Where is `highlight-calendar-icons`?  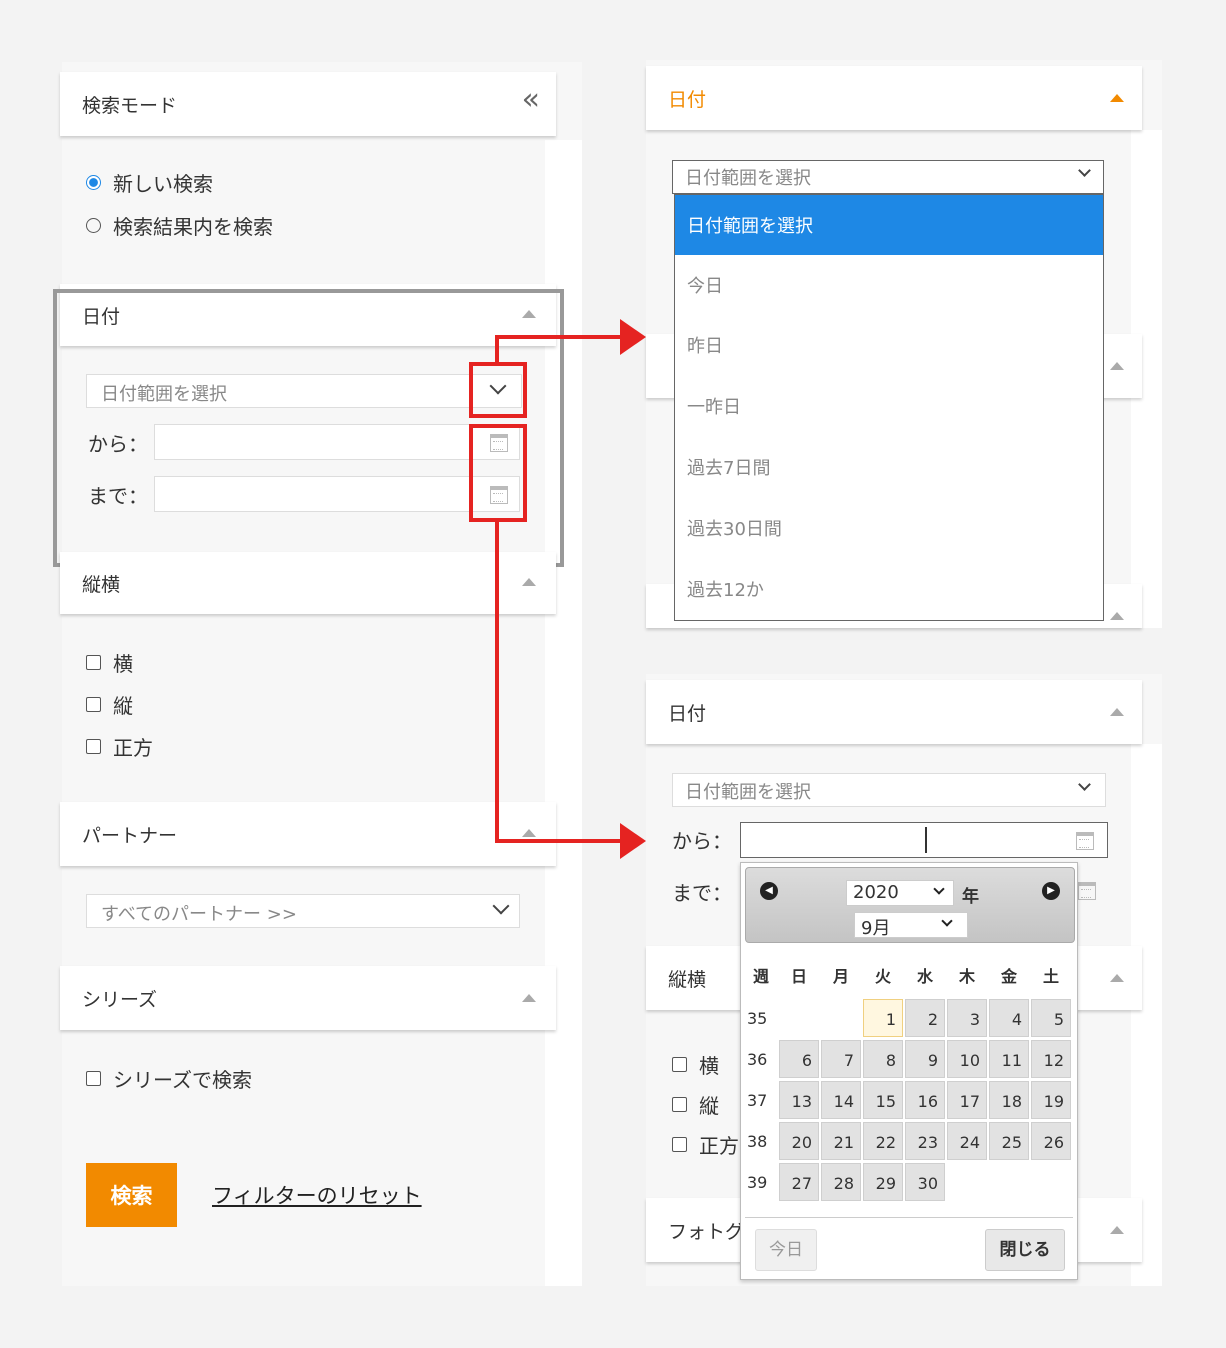
highlight-calendar-icons is located at coordinates (498, 473).